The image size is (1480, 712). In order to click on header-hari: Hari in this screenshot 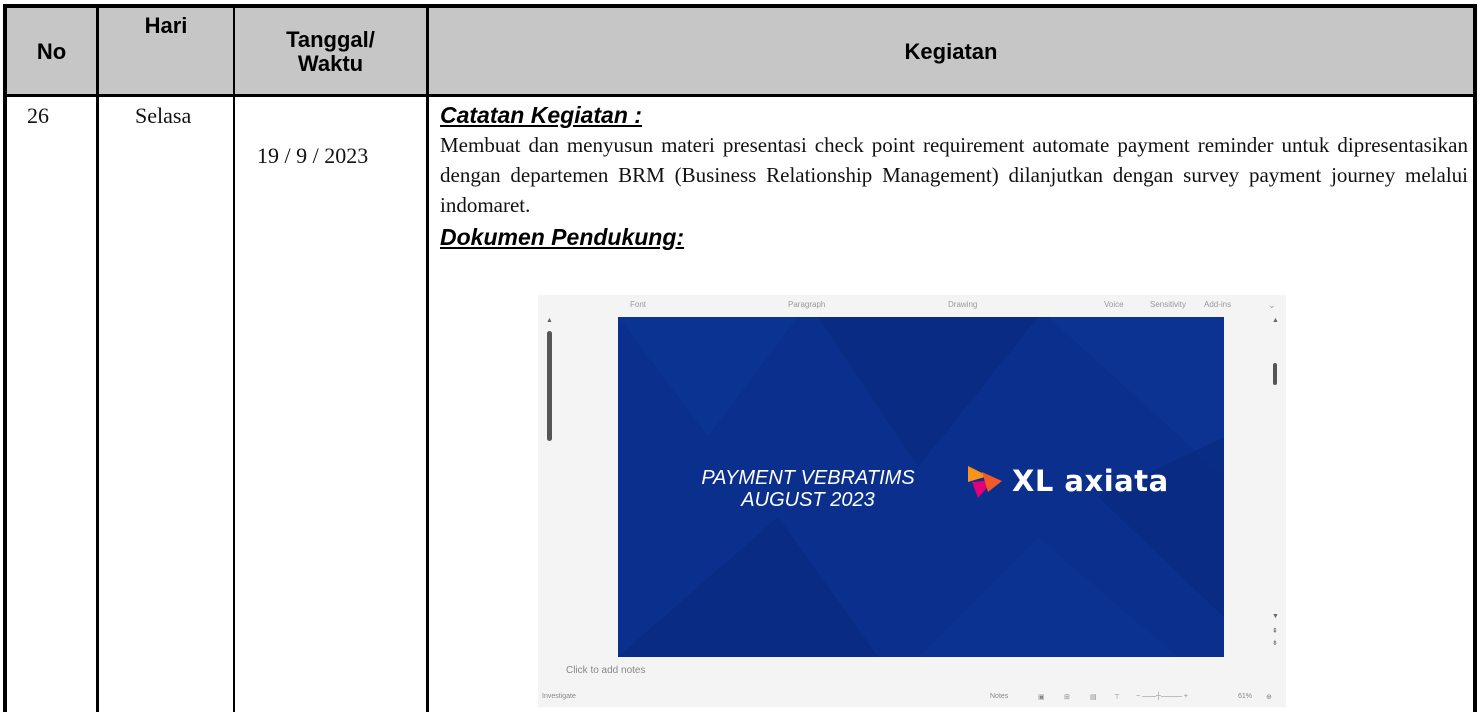, I will do `click(166, 25)`.